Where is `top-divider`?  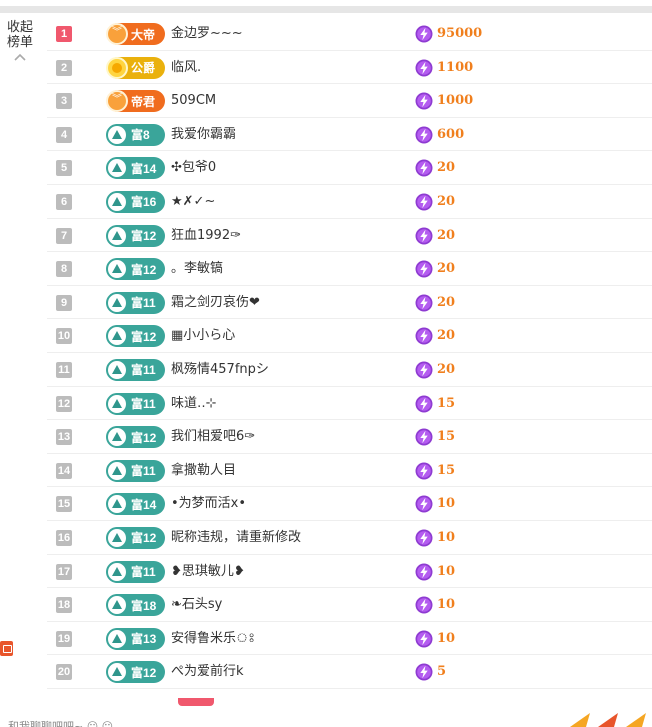
top-divider is located at coordinates (326, 9).